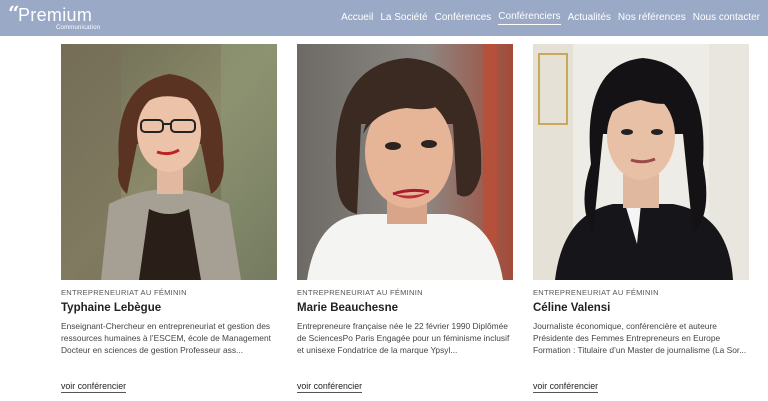 This screenshot has height=401, width=768. I want to click on brand-logo: “ Premium Communication, so click(54, 15).